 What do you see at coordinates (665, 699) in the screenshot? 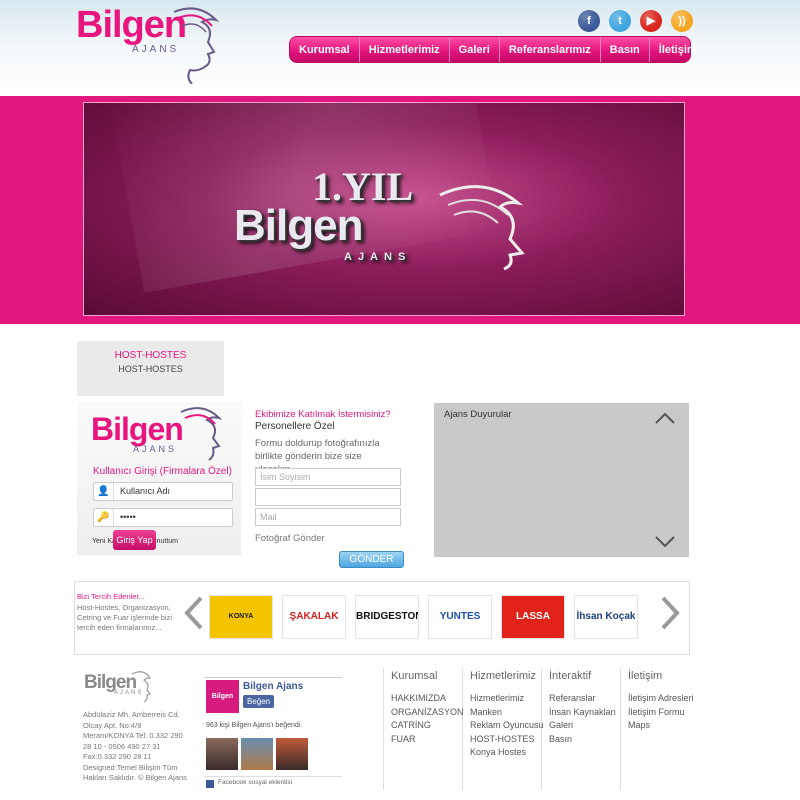
I see `footer-link: İletişim Adresleri` at bounding box center [665, 699].